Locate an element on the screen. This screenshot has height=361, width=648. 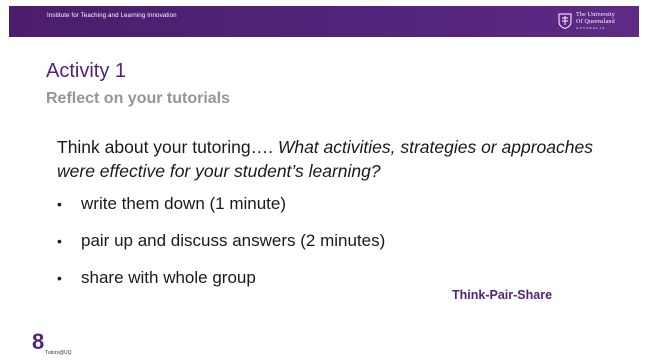
list-item: • share with whole group is located at coordinates (221, 286).